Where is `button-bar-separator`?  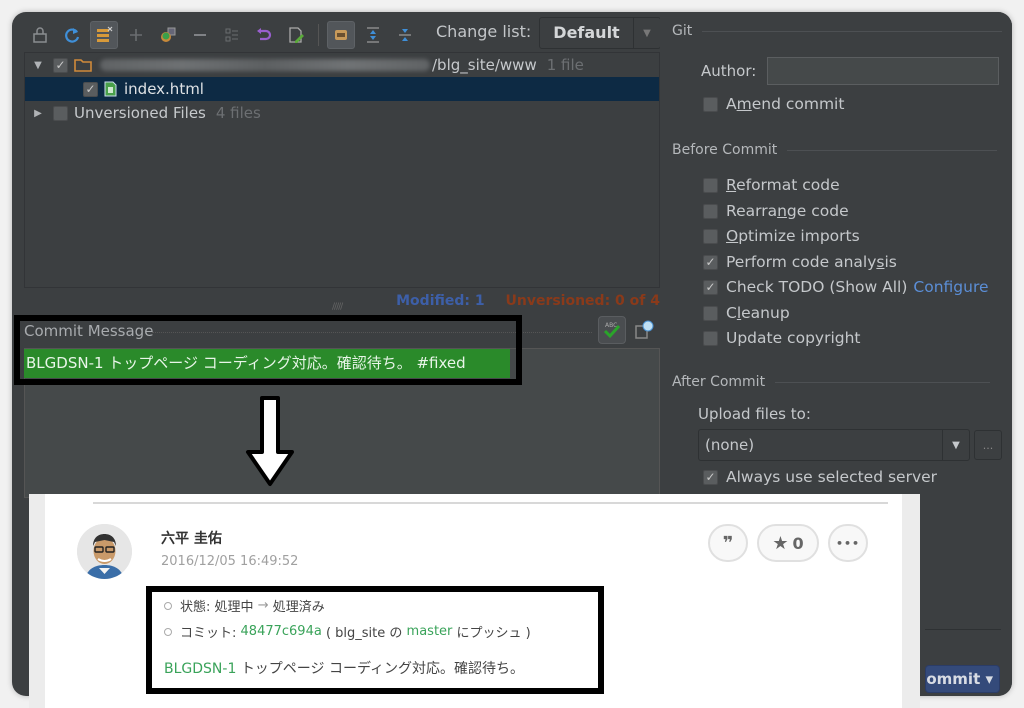 button-bar-separator is located at coordinates (963, 629).